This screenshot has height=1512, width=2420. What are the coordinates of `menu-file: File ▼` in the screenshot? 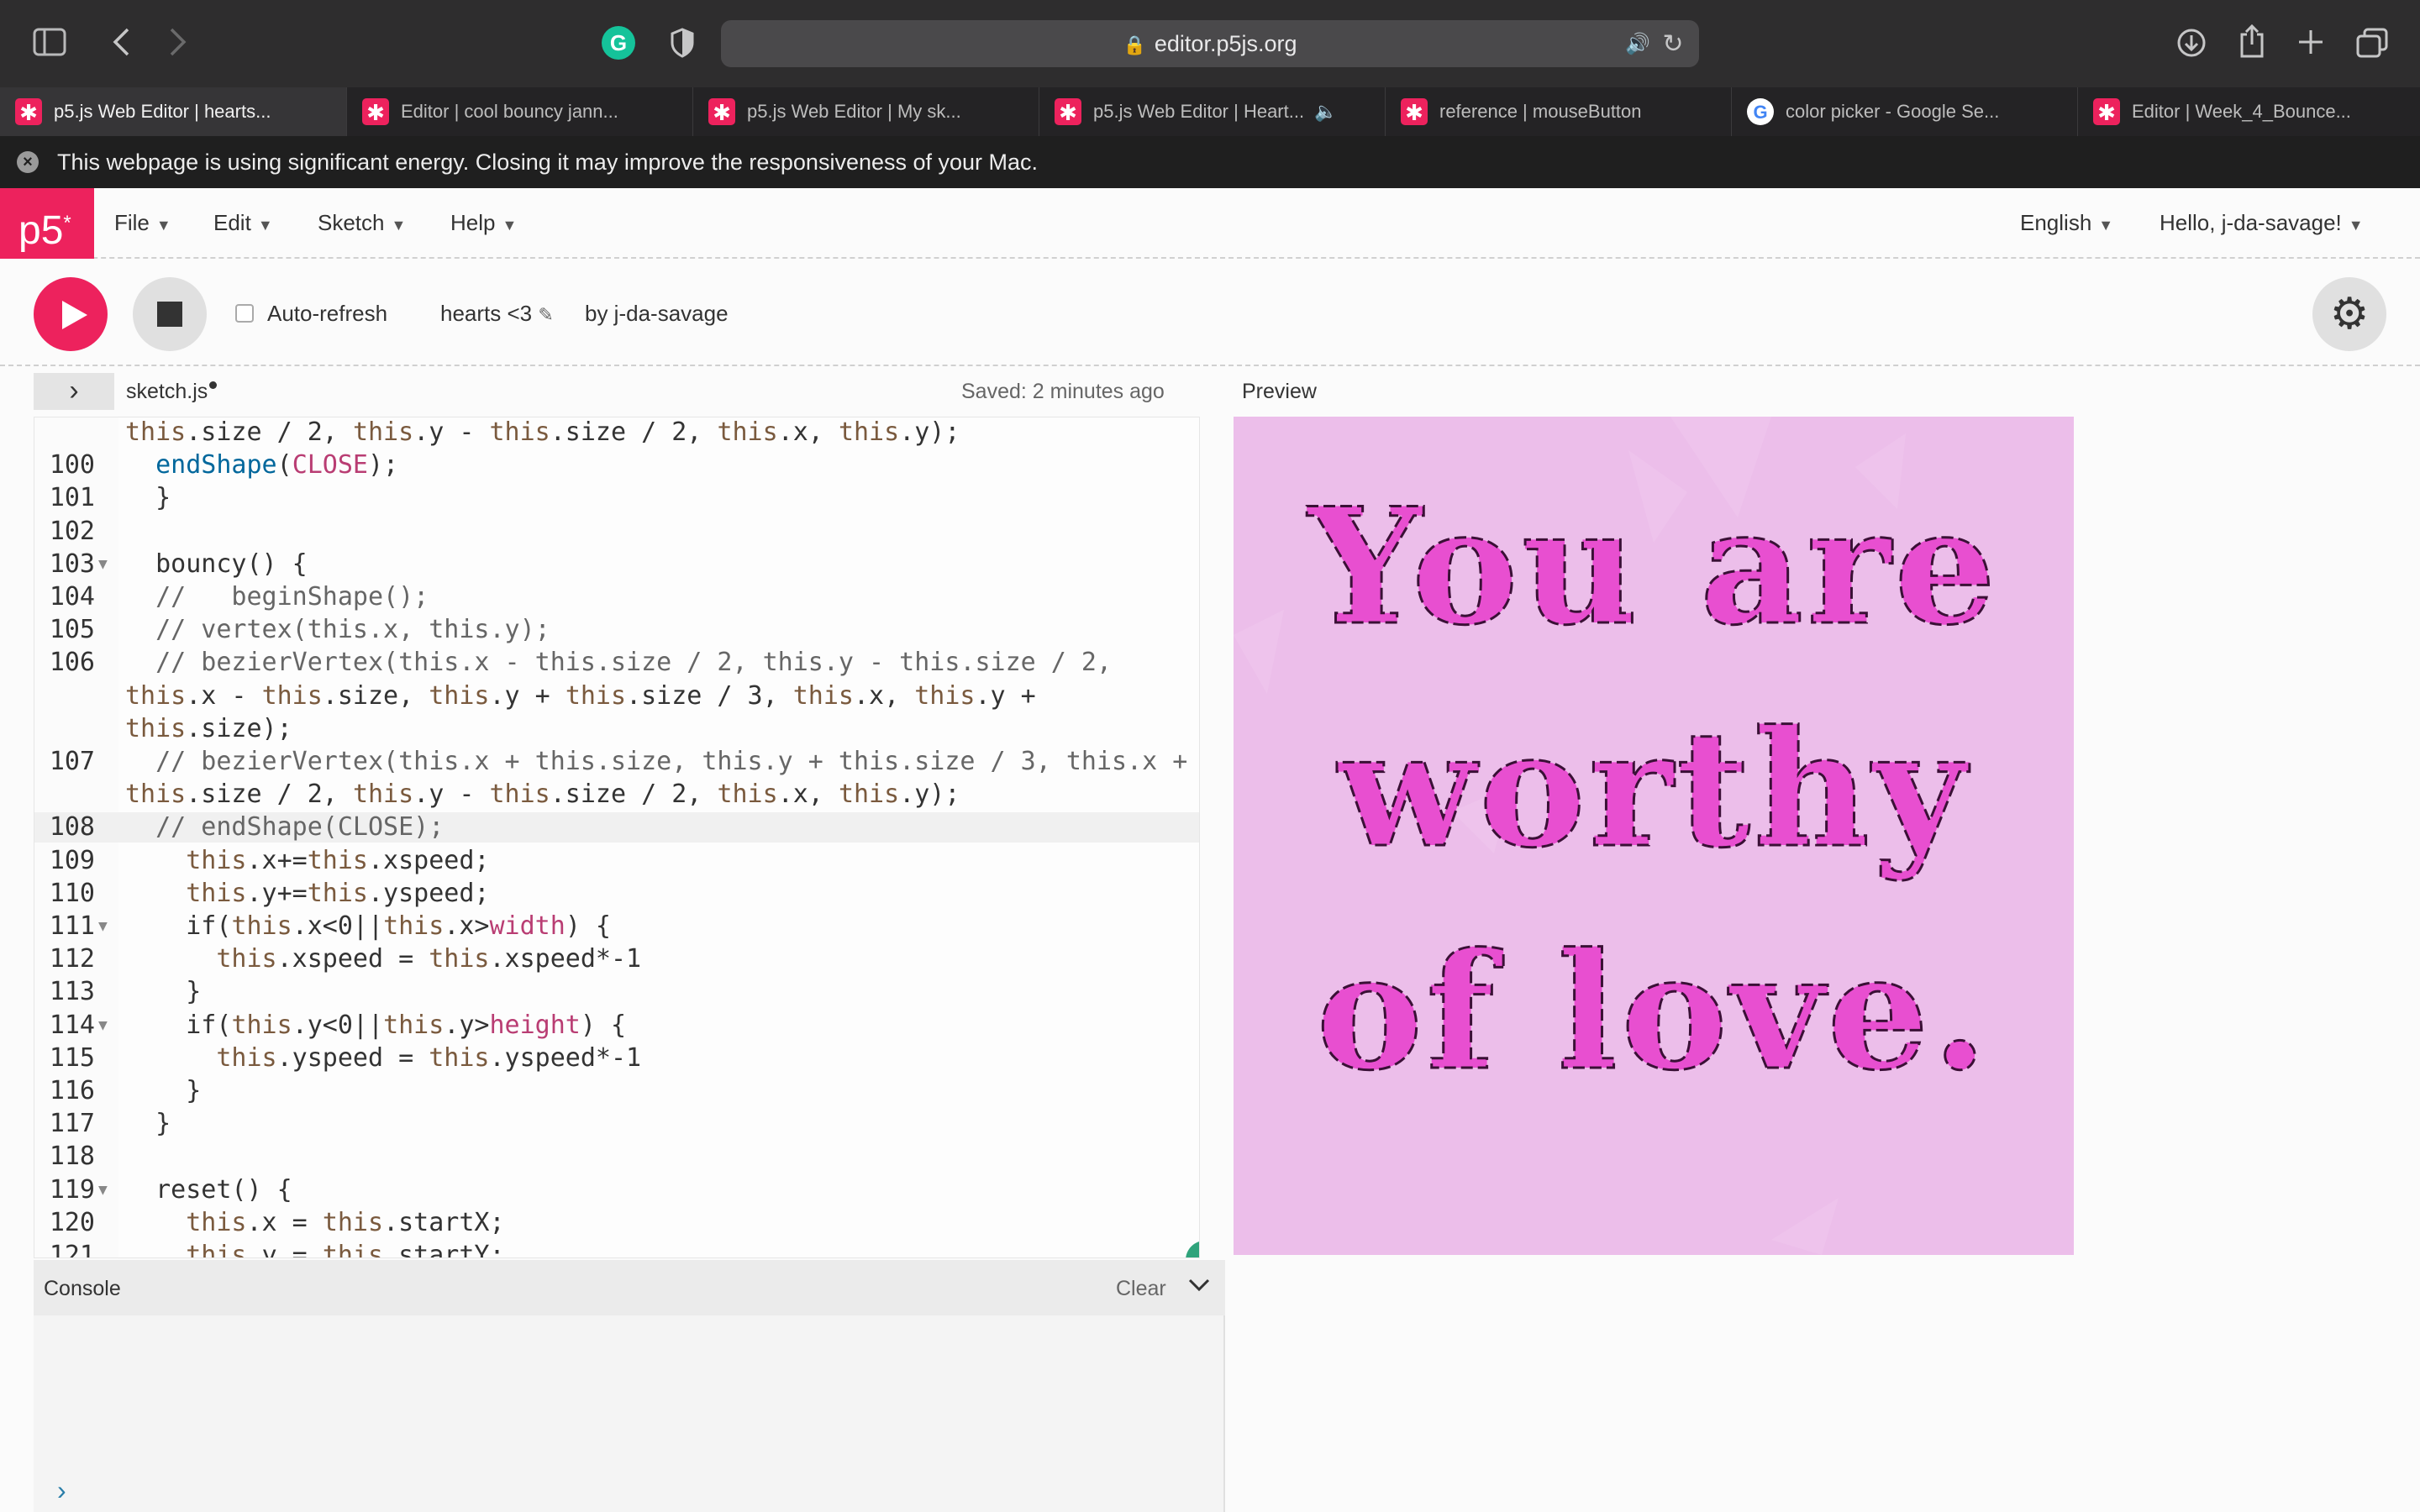 It's located at (142, 223).